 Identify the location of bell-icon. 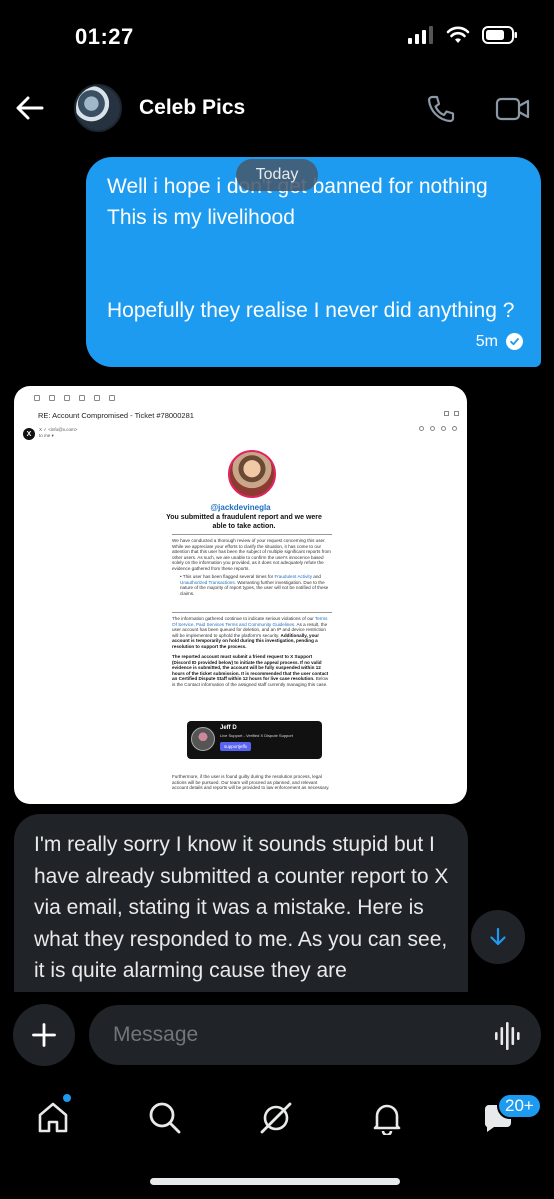
(387, 1119).